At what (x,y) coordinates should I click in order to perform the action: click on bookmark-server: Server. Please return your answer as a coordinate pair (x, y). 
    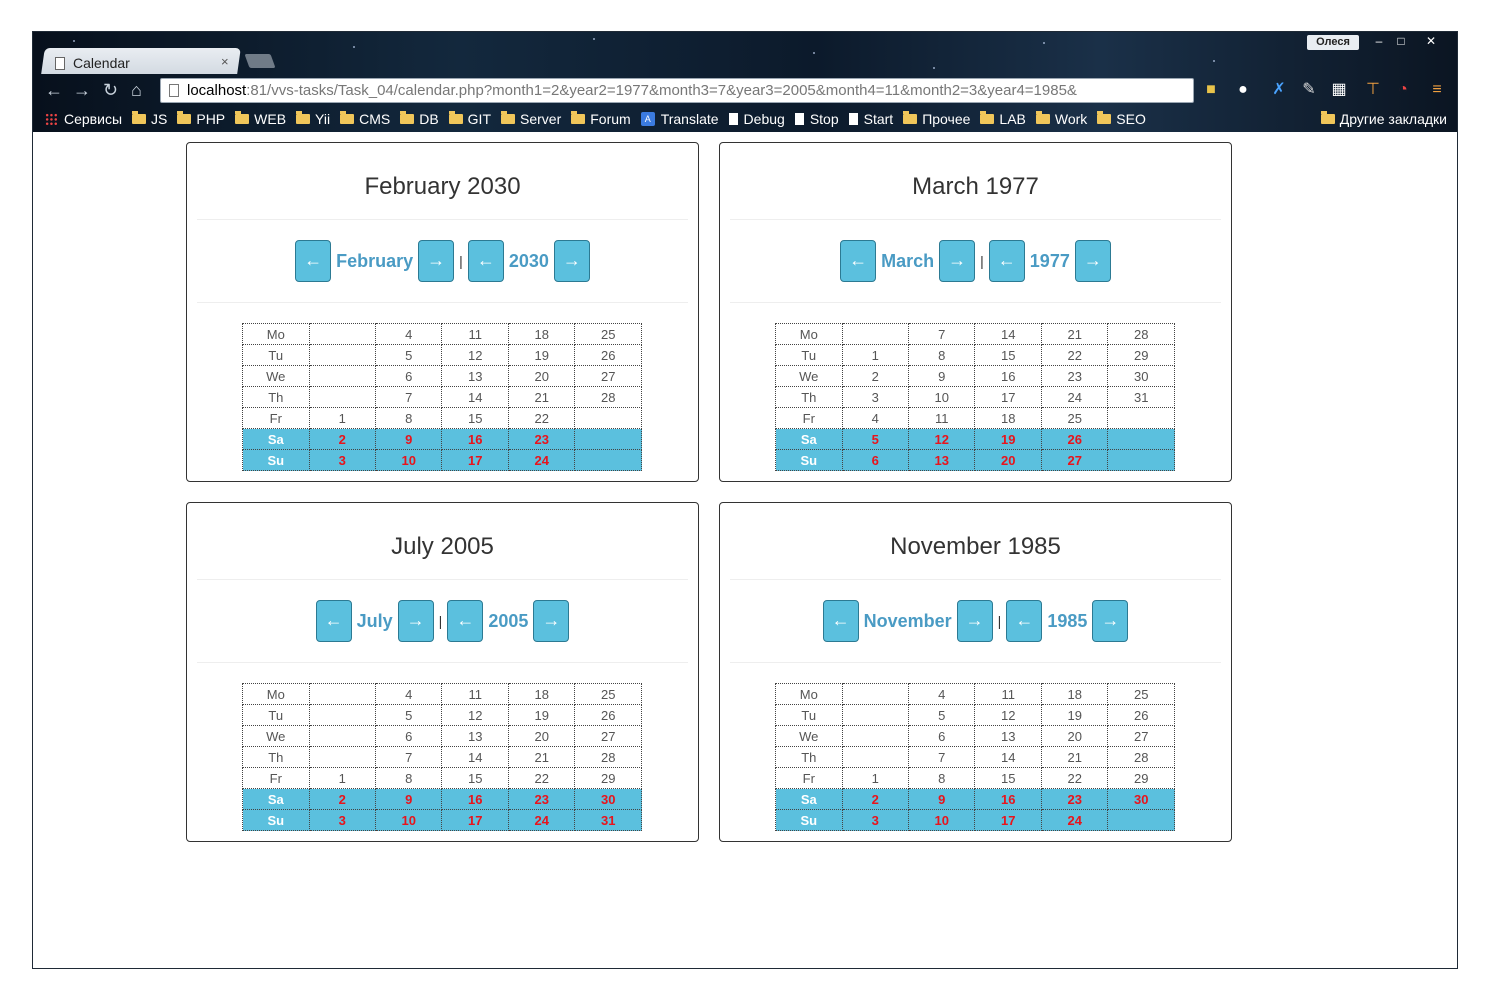
    Looking at the image, I should click on (531, 119).